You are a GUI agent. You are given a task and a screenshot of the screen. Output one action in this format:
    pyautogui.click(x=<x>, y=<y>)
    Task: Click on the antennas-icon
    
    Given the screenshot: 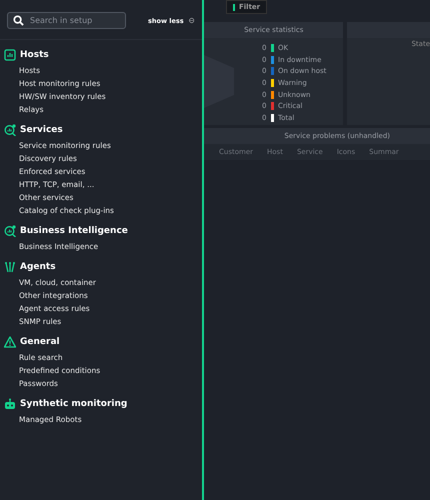 What is the action you would take?
    pyautogui.click(x=10, y=267)
    